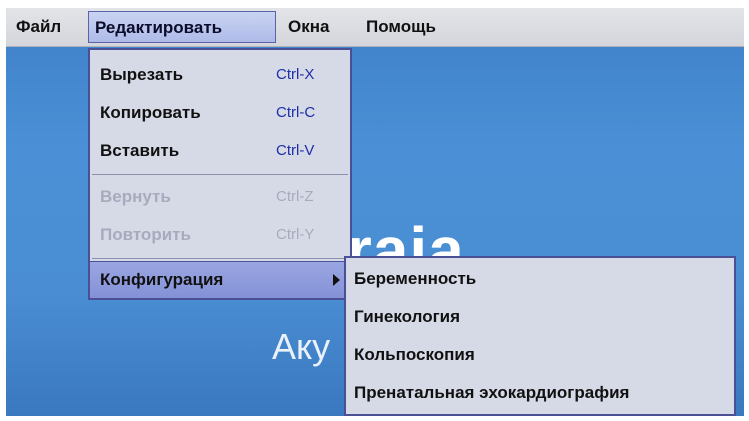  I want to click on menu-item-label: Повторить, so click(145, 234).